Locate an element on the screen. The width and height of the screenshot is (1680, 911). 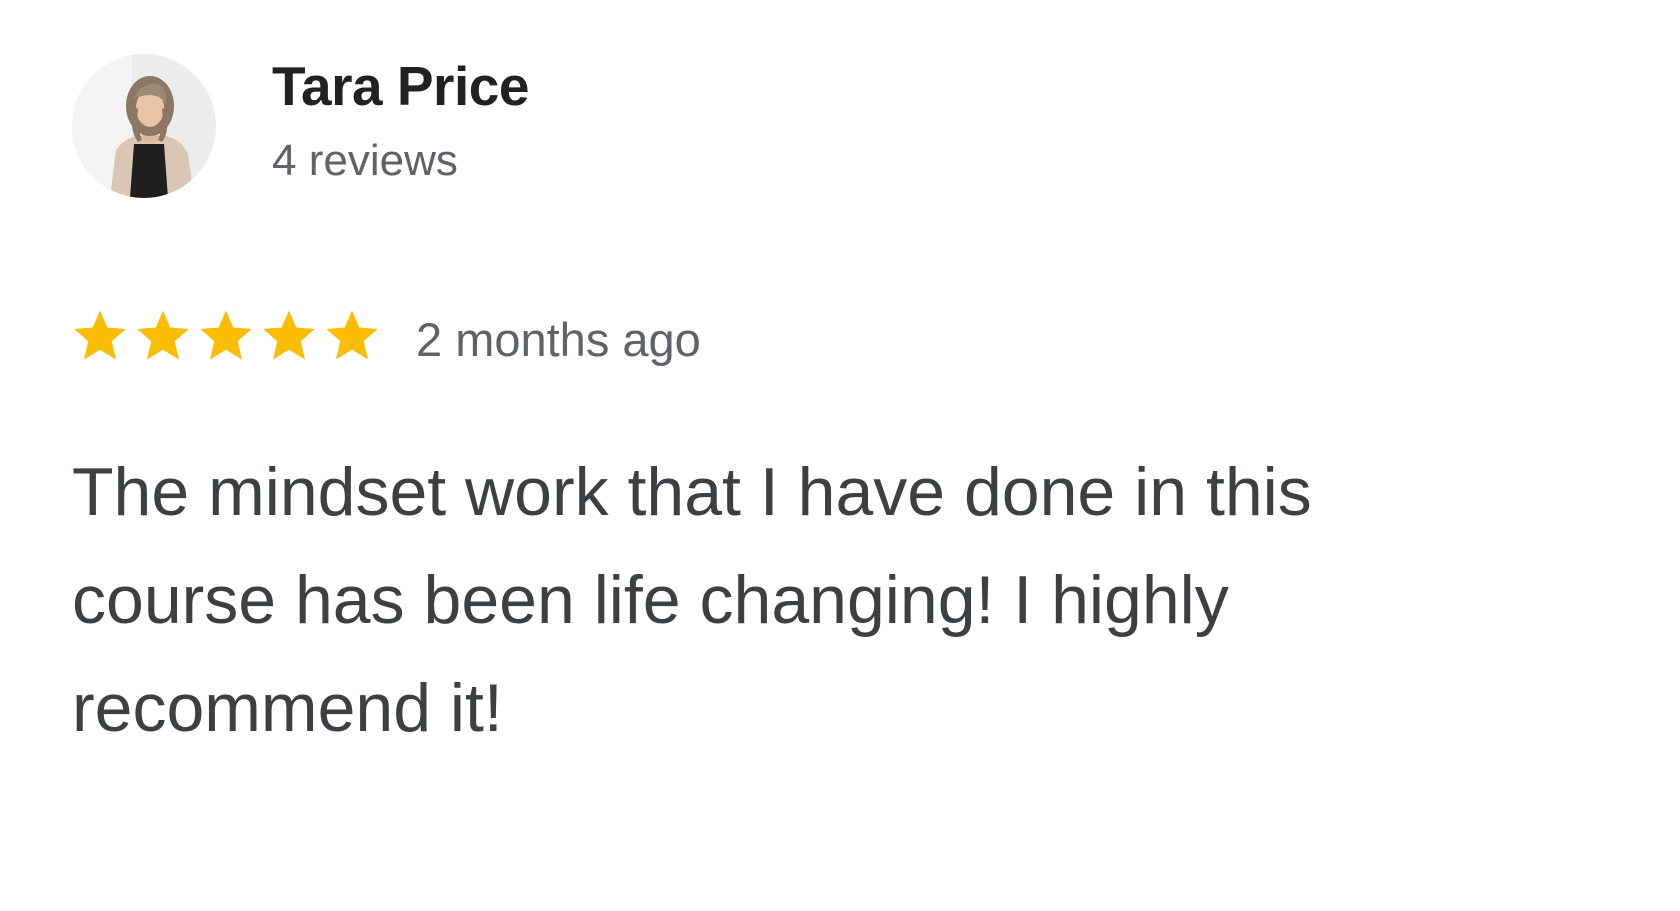
star-rating is located at coordinates (226, 338).